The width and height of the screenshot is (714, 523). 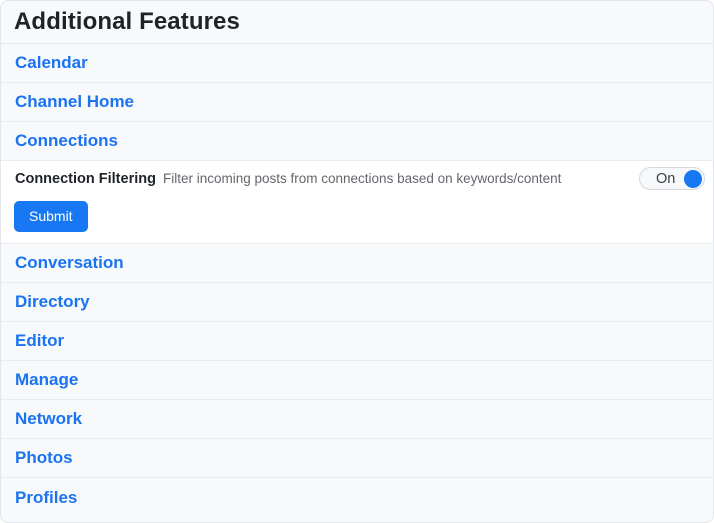 What do you see at coordinates (66, 141) in the screenshot?
I see `feature-link-connections: Connections` at bounding box center [66, 141].